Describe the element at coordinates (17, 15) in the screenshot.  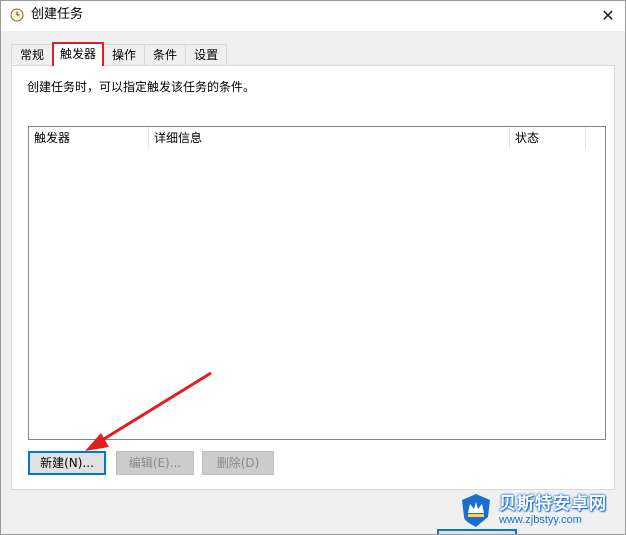
I see `clock-icon` at that location.